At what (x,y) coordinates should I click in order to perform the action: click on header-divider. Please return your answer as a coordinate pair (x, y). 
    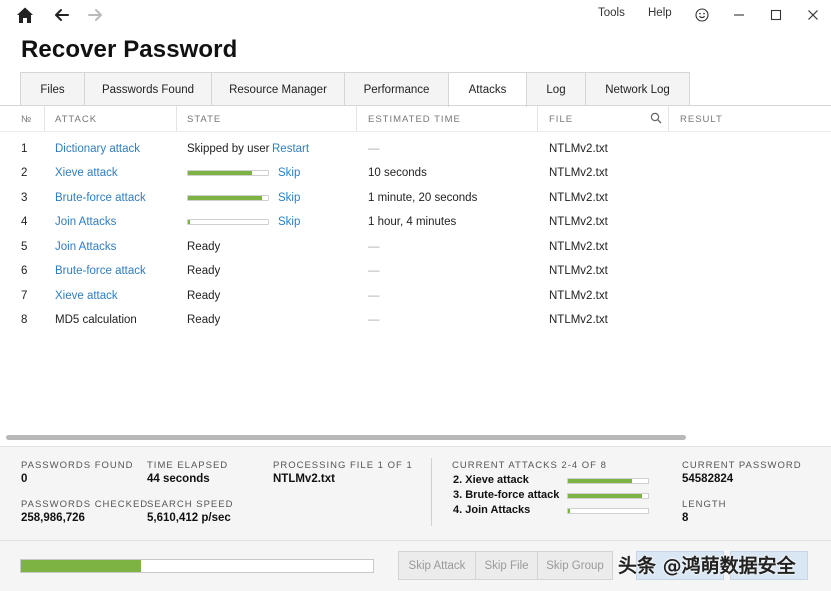
    Looking at the image, I should click on (415, 131).